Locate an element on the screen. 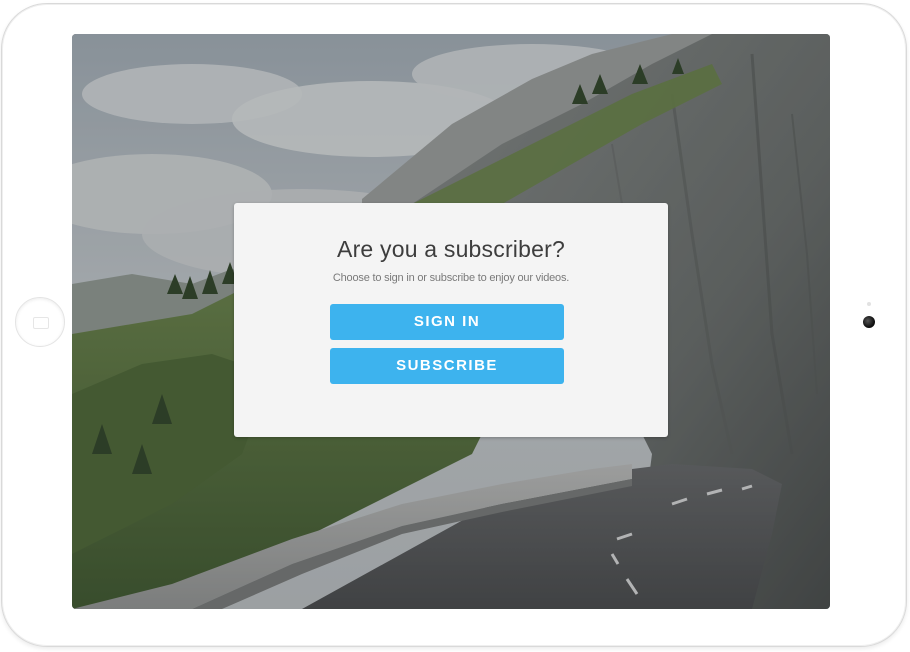 This screenshot has width=910, height=652. dialog-title: Are you a subscriber? is located at coordinates (451, 249).